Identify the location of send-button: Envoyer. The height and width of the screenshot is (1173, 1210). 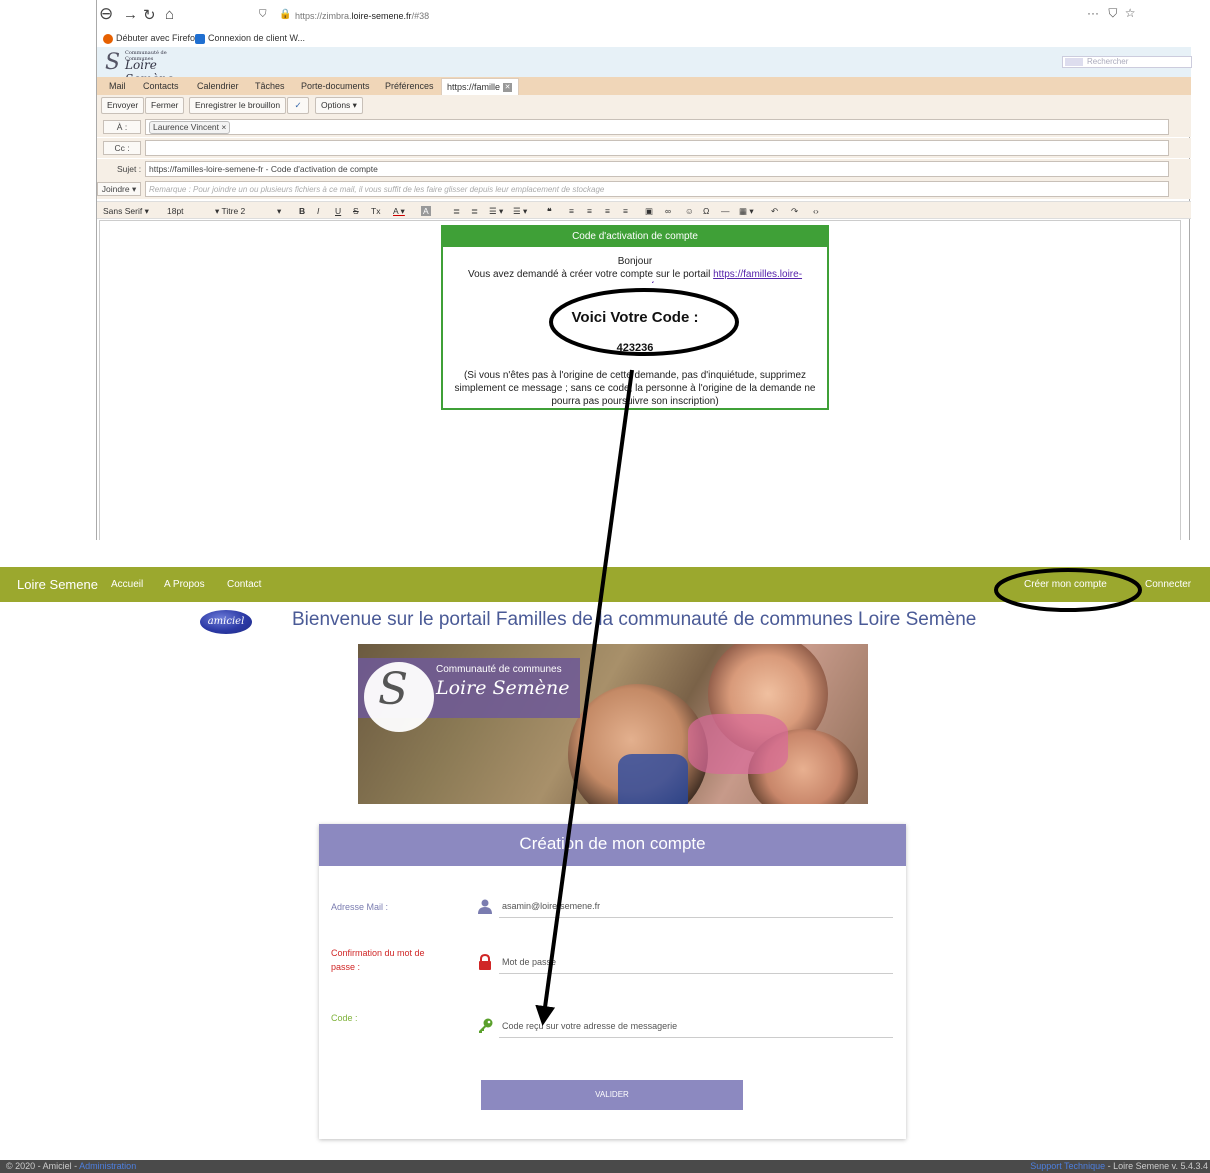
(123, 105).